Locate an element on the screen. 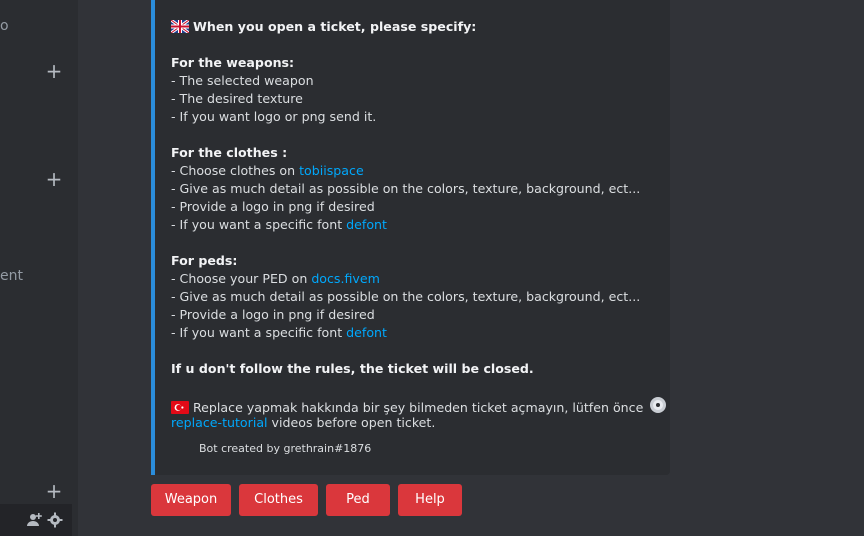  peds-line: - Provide a logo in png if desired is located at coordinates (273, 314).